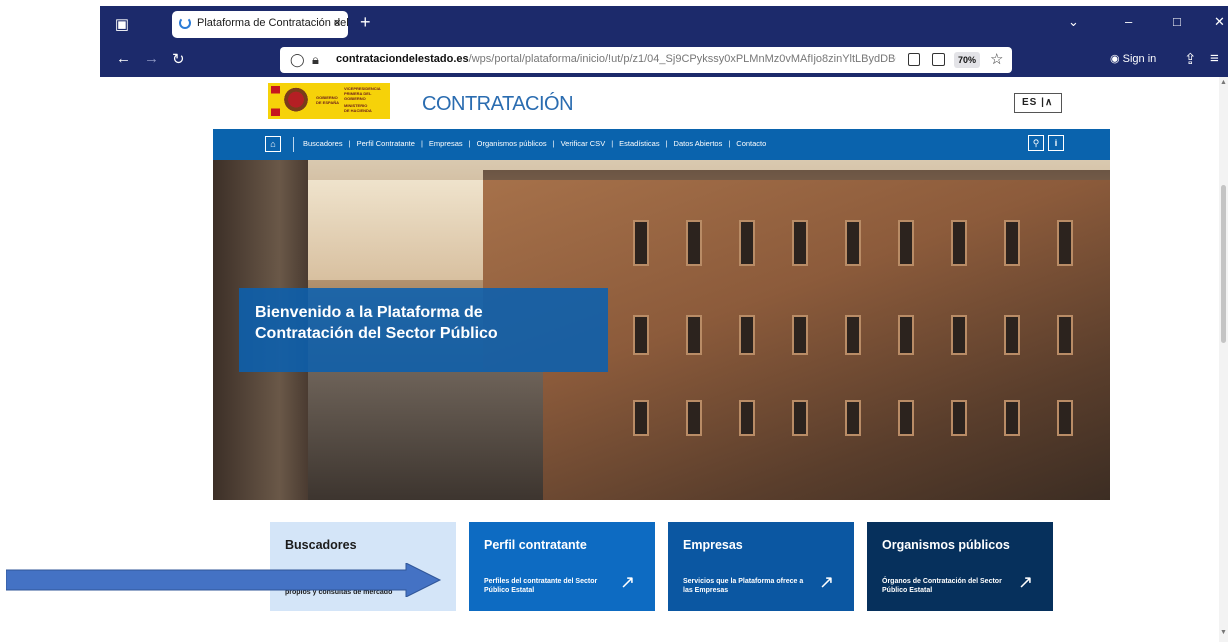  I want to click on language-selector: ES | ∧, so click(1038, 103).